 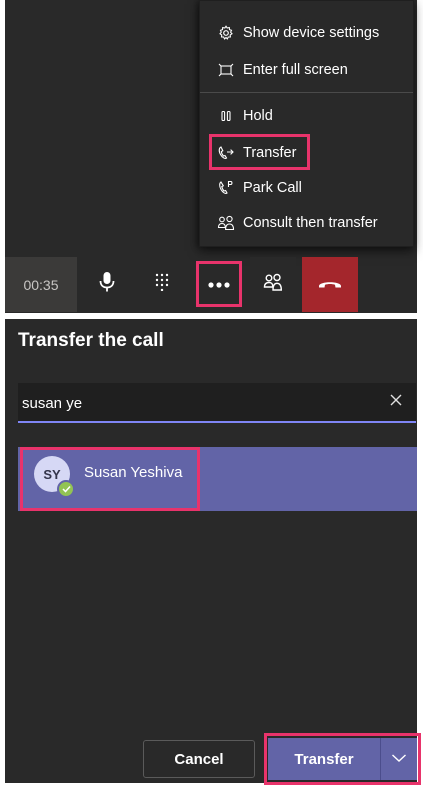 What do you see at coordinates (199, 759) in the screenshot?
I see `cancel-button: Cancel` at bounding box center [199, 759].